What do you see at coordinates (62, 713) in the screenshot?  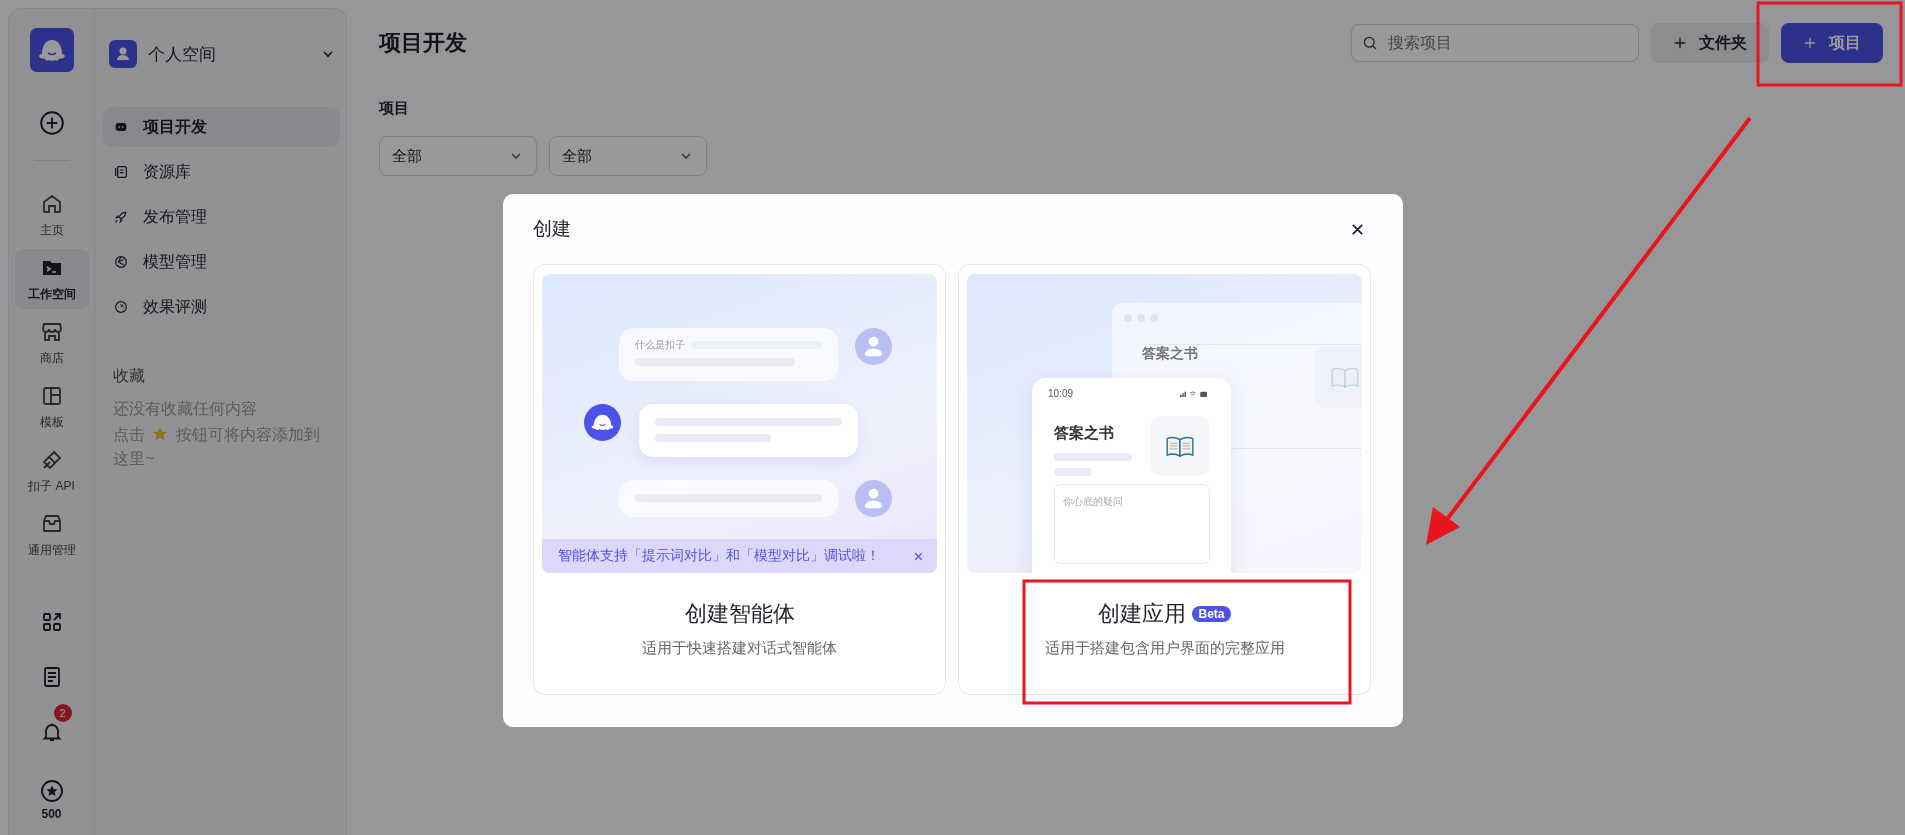 I see `notification-badge: 2` at bounding box center [62, 713].